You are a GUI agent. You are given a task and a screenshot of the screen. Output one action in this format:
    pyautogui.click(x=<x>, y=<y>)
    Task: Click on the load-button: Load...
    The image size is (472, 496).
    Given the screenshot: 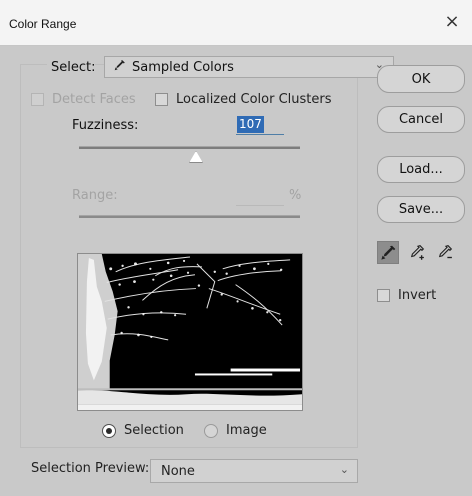 What is the action you would take?
    pyautogui.click(x=421, y=169)
    